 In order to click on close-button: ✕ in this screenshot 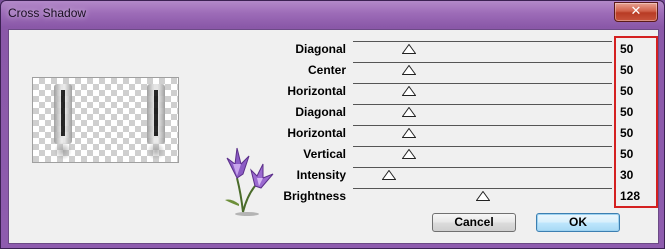, I will do `click(636, 12)`.